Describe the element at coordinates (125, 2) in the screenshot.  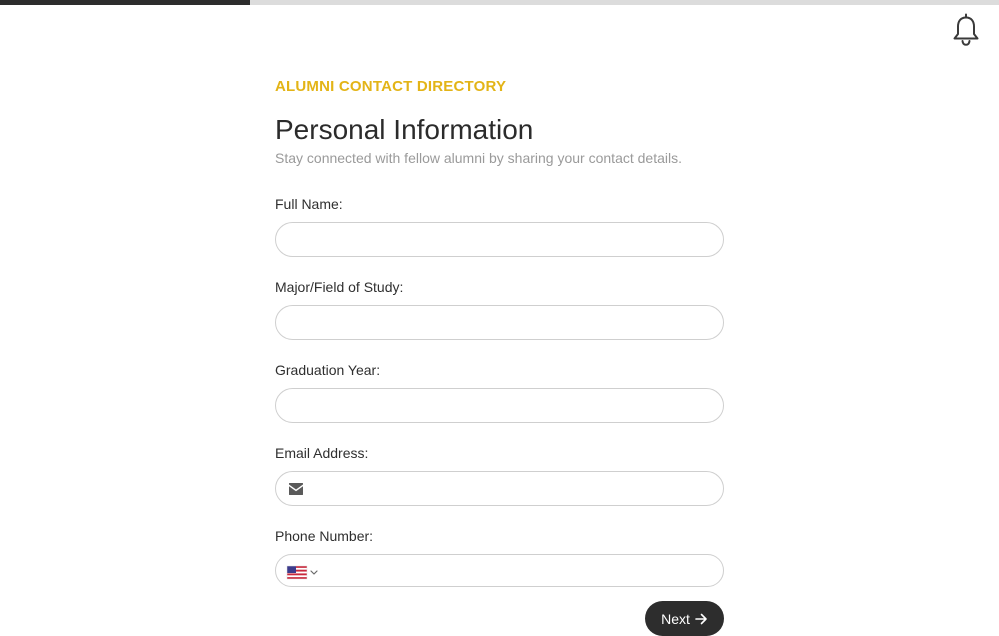
I see `progress-bar-fill` at that location.